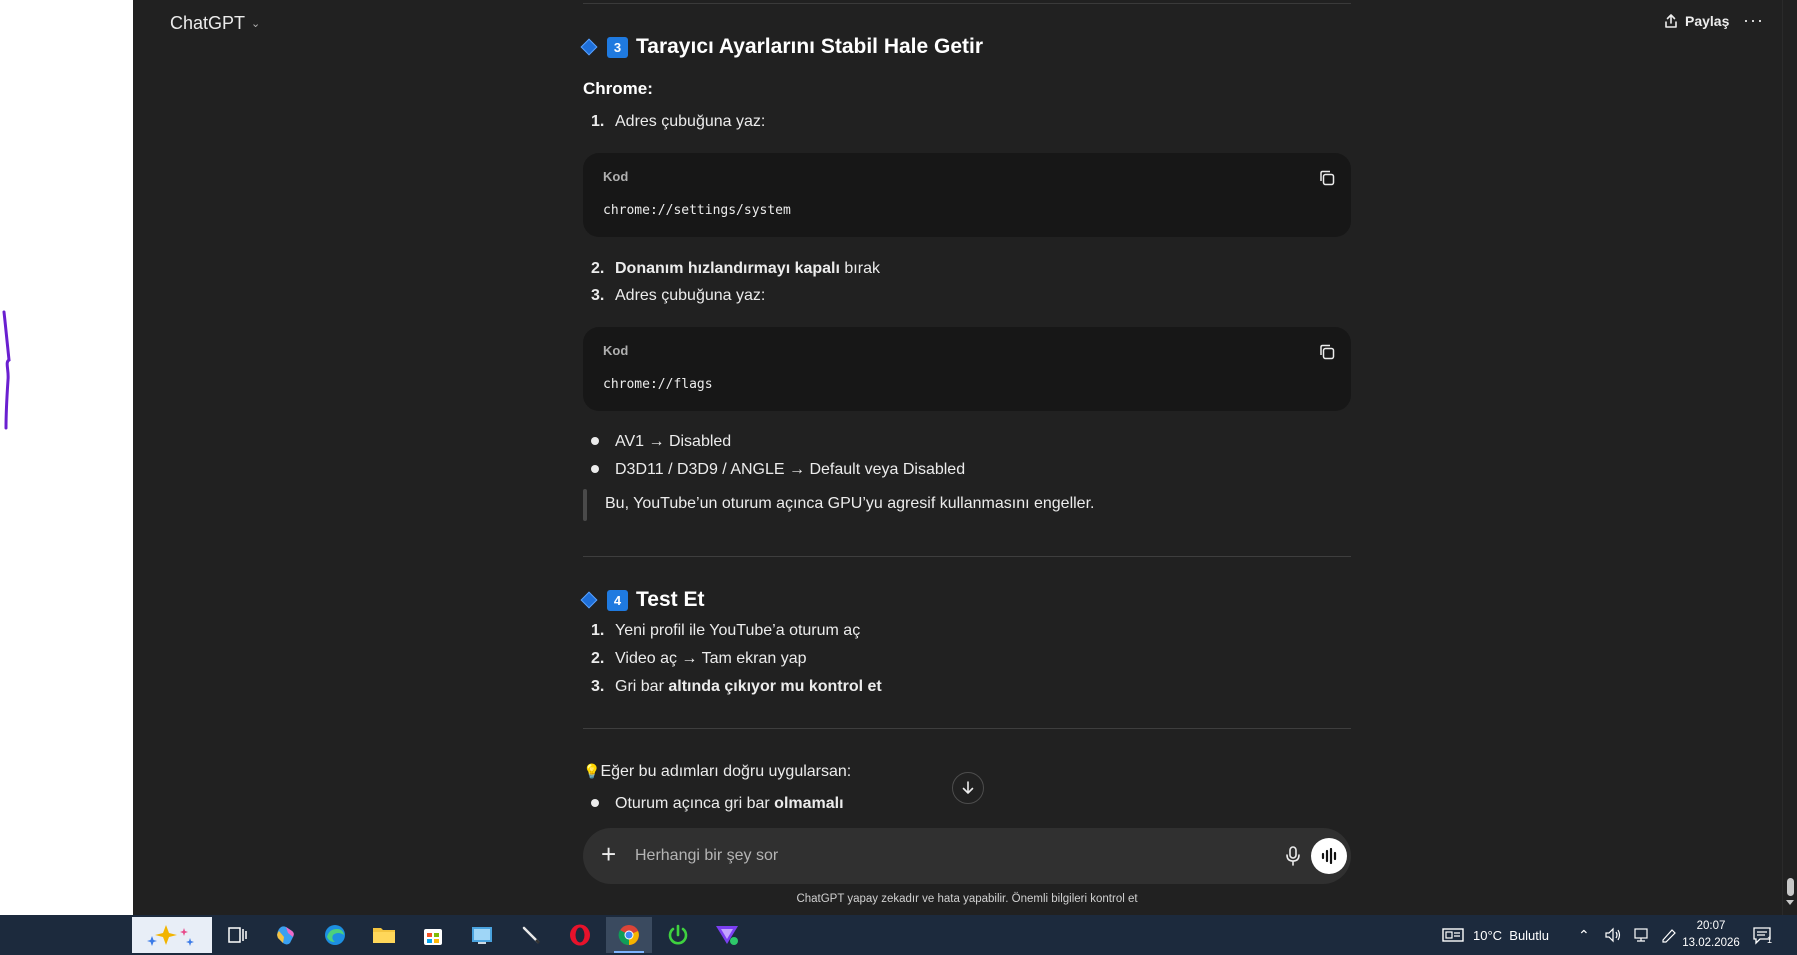  I want to click on list-text: bırak, so click(859, 268).